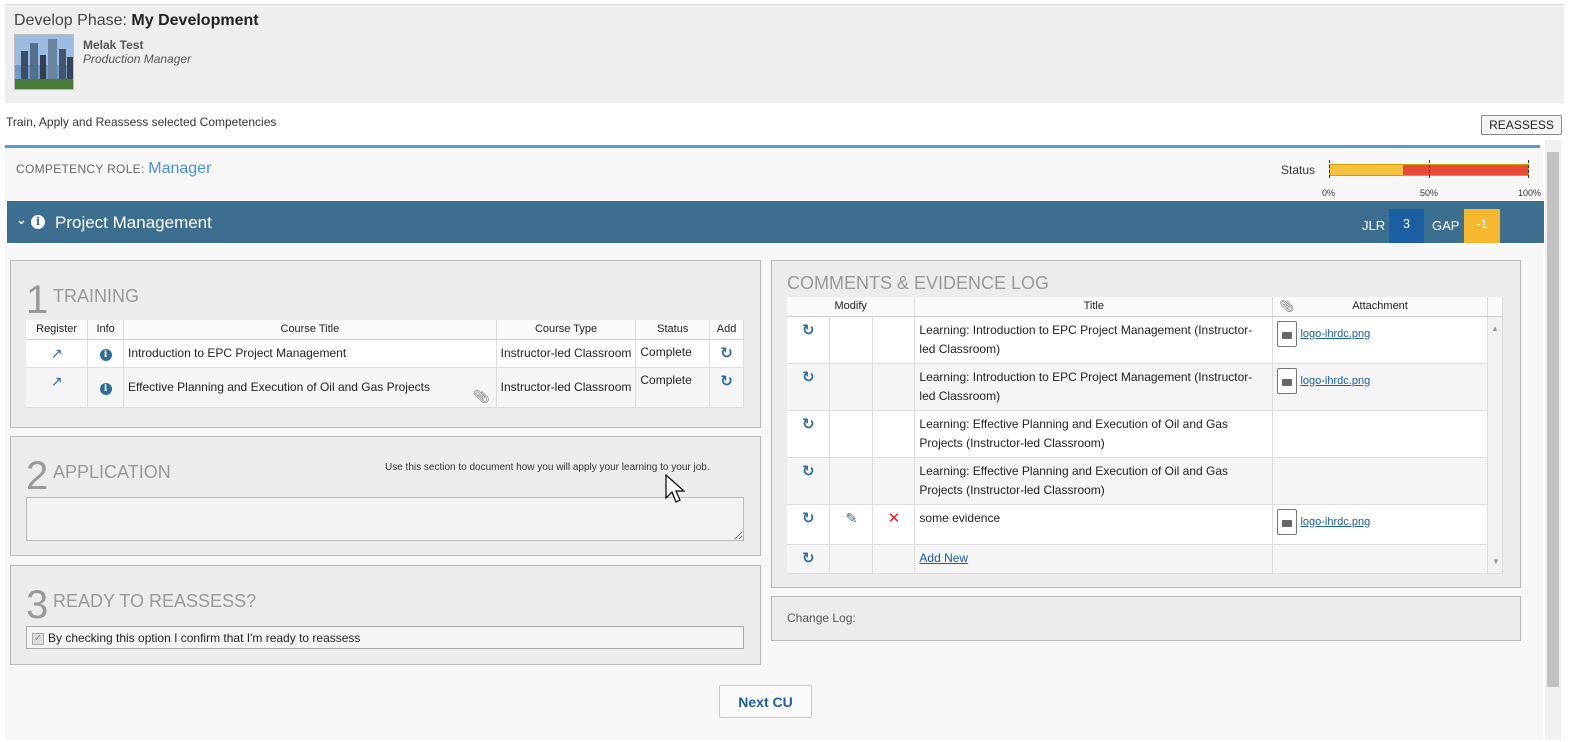 Image resolution: width=1579 pixels, height=742 pixels. Describe the element at coordinates (566, 387) in the screenshot. I see `course-type-cell: Instructor-led Classroom` at that location.